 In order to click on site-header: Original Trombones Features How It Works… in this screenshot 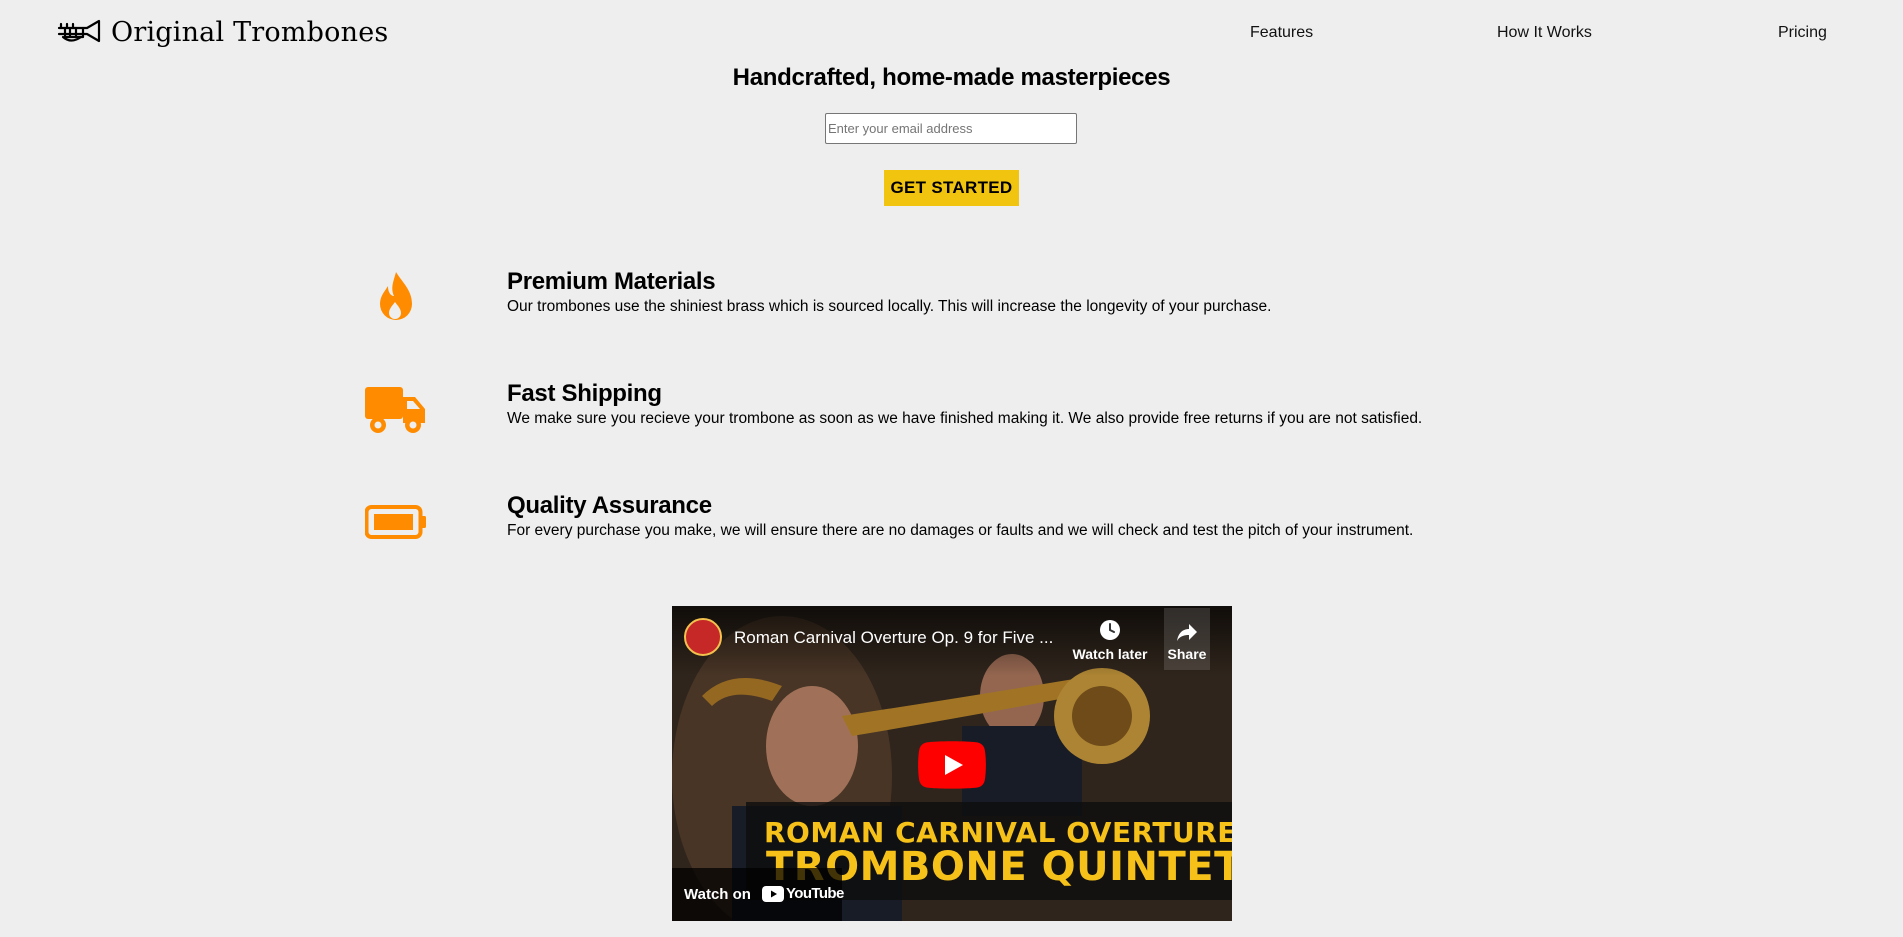, I will do `click(951, 33)`.